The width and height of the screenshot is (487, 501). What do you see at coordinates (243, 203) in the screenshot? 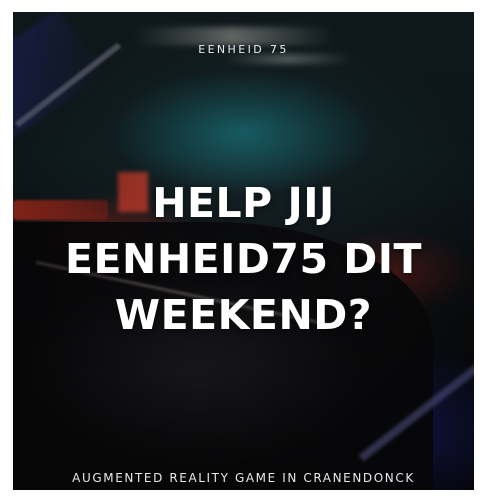
I see `headline-line-1: HELP JIJ` at bounding box center [243, 203].